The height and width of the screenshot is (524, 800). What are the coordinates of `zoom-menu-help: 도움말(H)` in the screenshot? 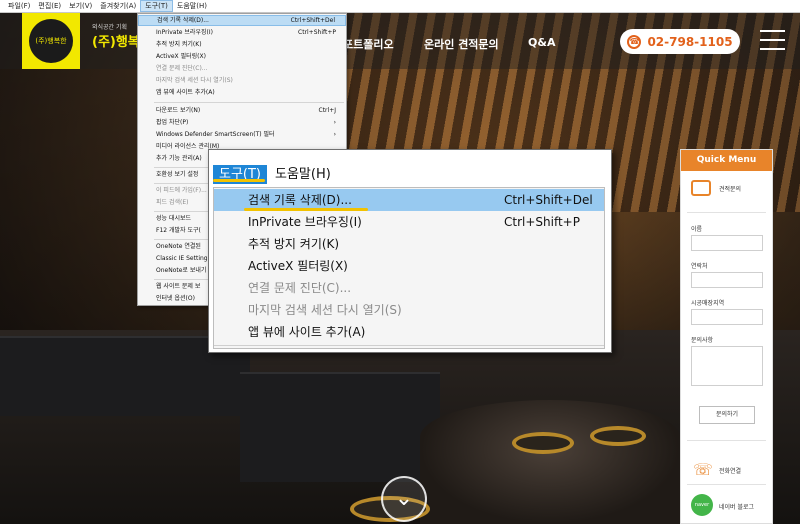 It's located at (303, 174).